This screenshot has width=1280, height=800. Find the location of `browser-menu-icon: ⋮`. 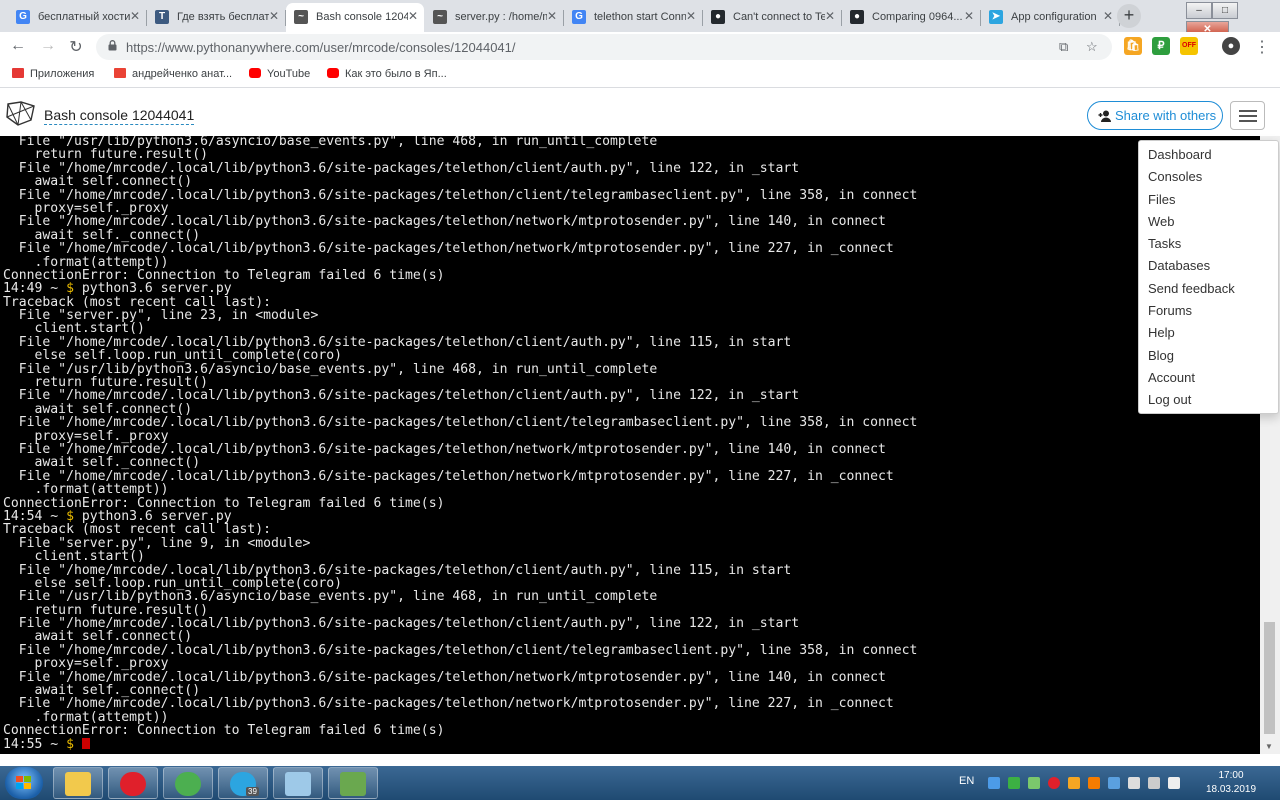

browser-menu-icon: ⋮ is located at coordinates (1262, 47).